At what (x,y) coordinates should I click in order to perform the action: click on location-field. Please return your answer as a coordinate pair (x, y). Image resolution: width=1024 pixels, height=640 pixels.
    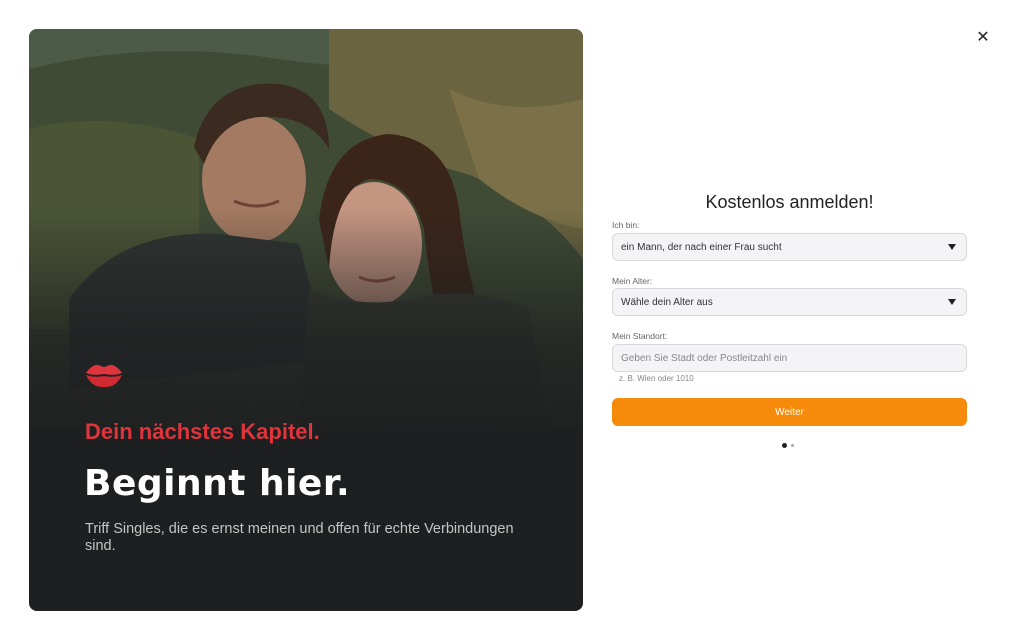
    Looking at the image, I should click on (789, 358).